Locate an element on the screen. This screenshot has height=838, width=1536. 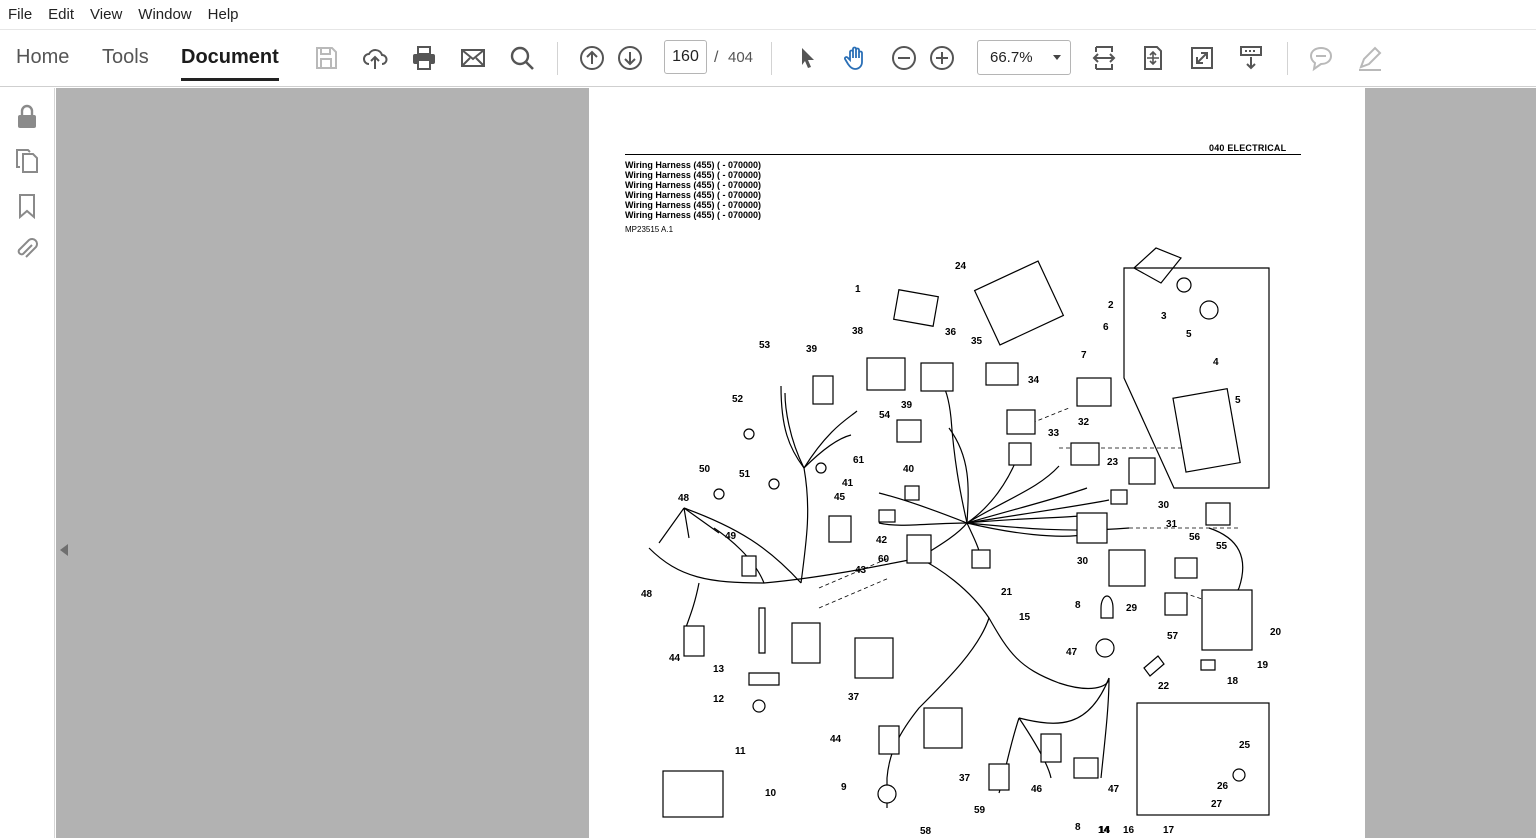
comment-button is located at coordinates (1321, 58).